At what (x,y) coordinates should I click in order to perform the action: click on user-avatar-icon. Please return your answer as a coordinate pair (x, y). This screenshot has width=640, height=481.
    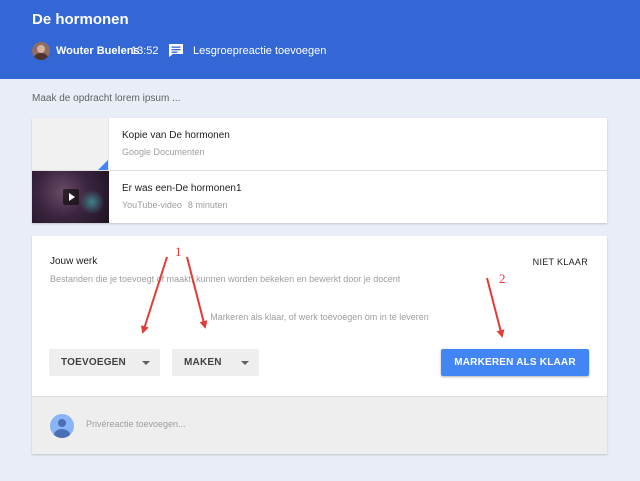
    Looking at the image, I should click on (62, 426).